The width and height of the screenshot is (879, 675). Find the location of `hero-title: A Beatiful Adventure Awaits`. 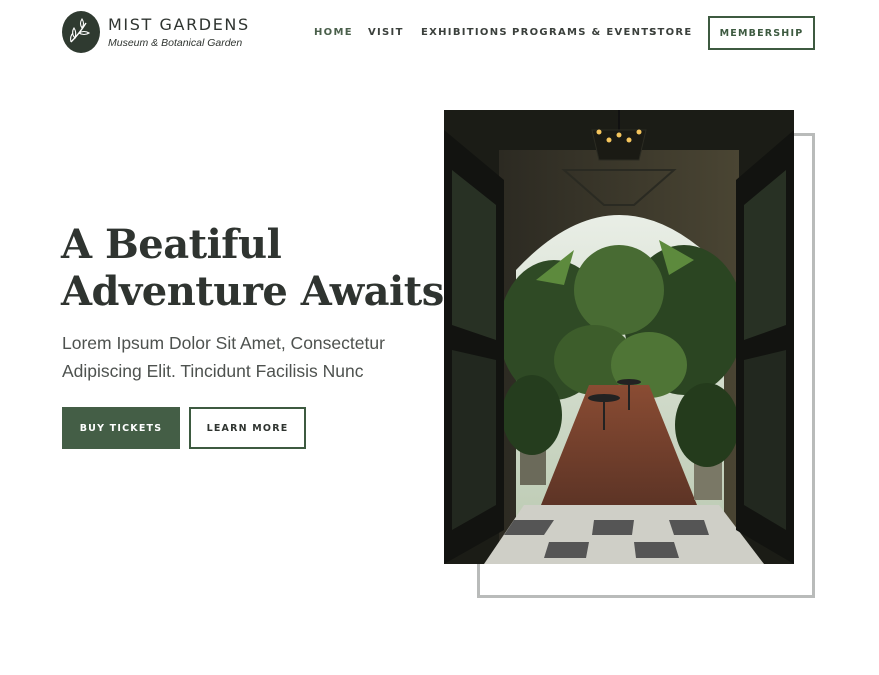

hero-title: A Beatiful Adventure Awaits is located at coordinates (252, 268).